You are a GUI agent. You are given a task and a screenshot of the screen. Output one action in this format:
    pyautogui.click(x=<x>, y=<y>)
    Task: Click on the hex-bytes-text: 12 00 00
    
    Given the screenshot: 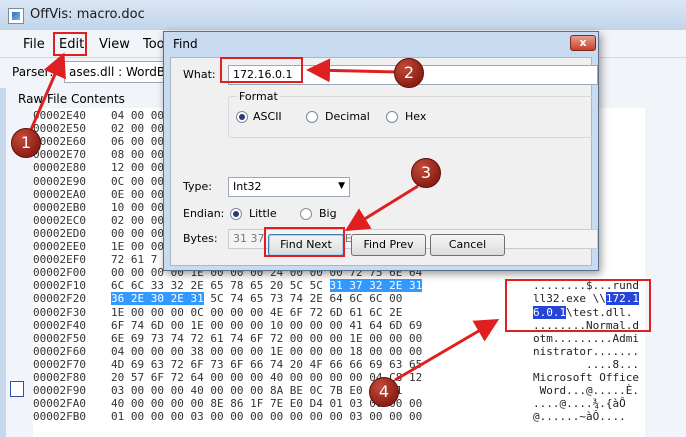 What is the action you would take?
    pyautogui.click(x=137, y=167)
    